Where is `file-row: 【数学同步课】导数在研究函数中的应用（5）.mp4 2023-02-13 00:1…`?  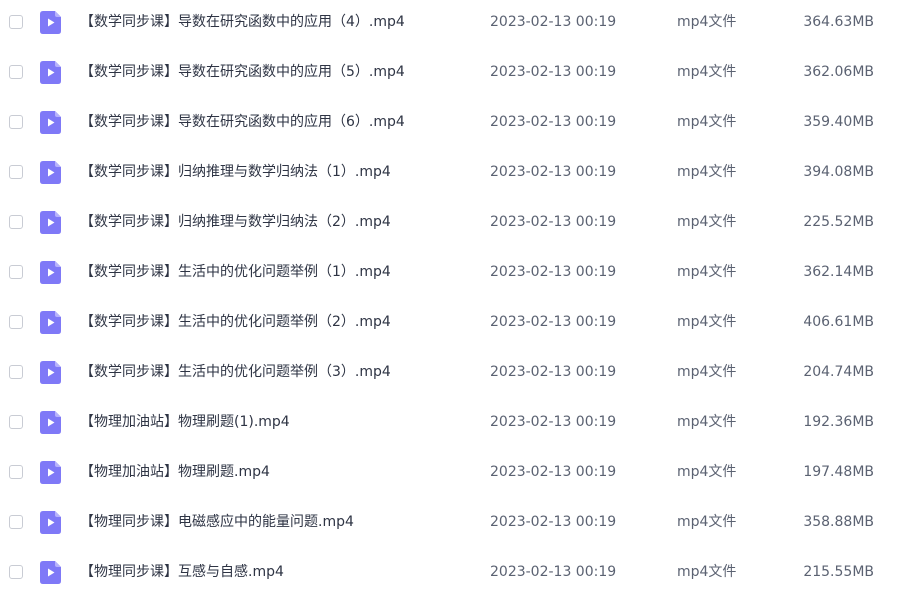 file-row: 【数学同步课】导数在研究函数中的应用（5）.mp4 2023-02-13 00:1… is located at coordinates (449, 75).